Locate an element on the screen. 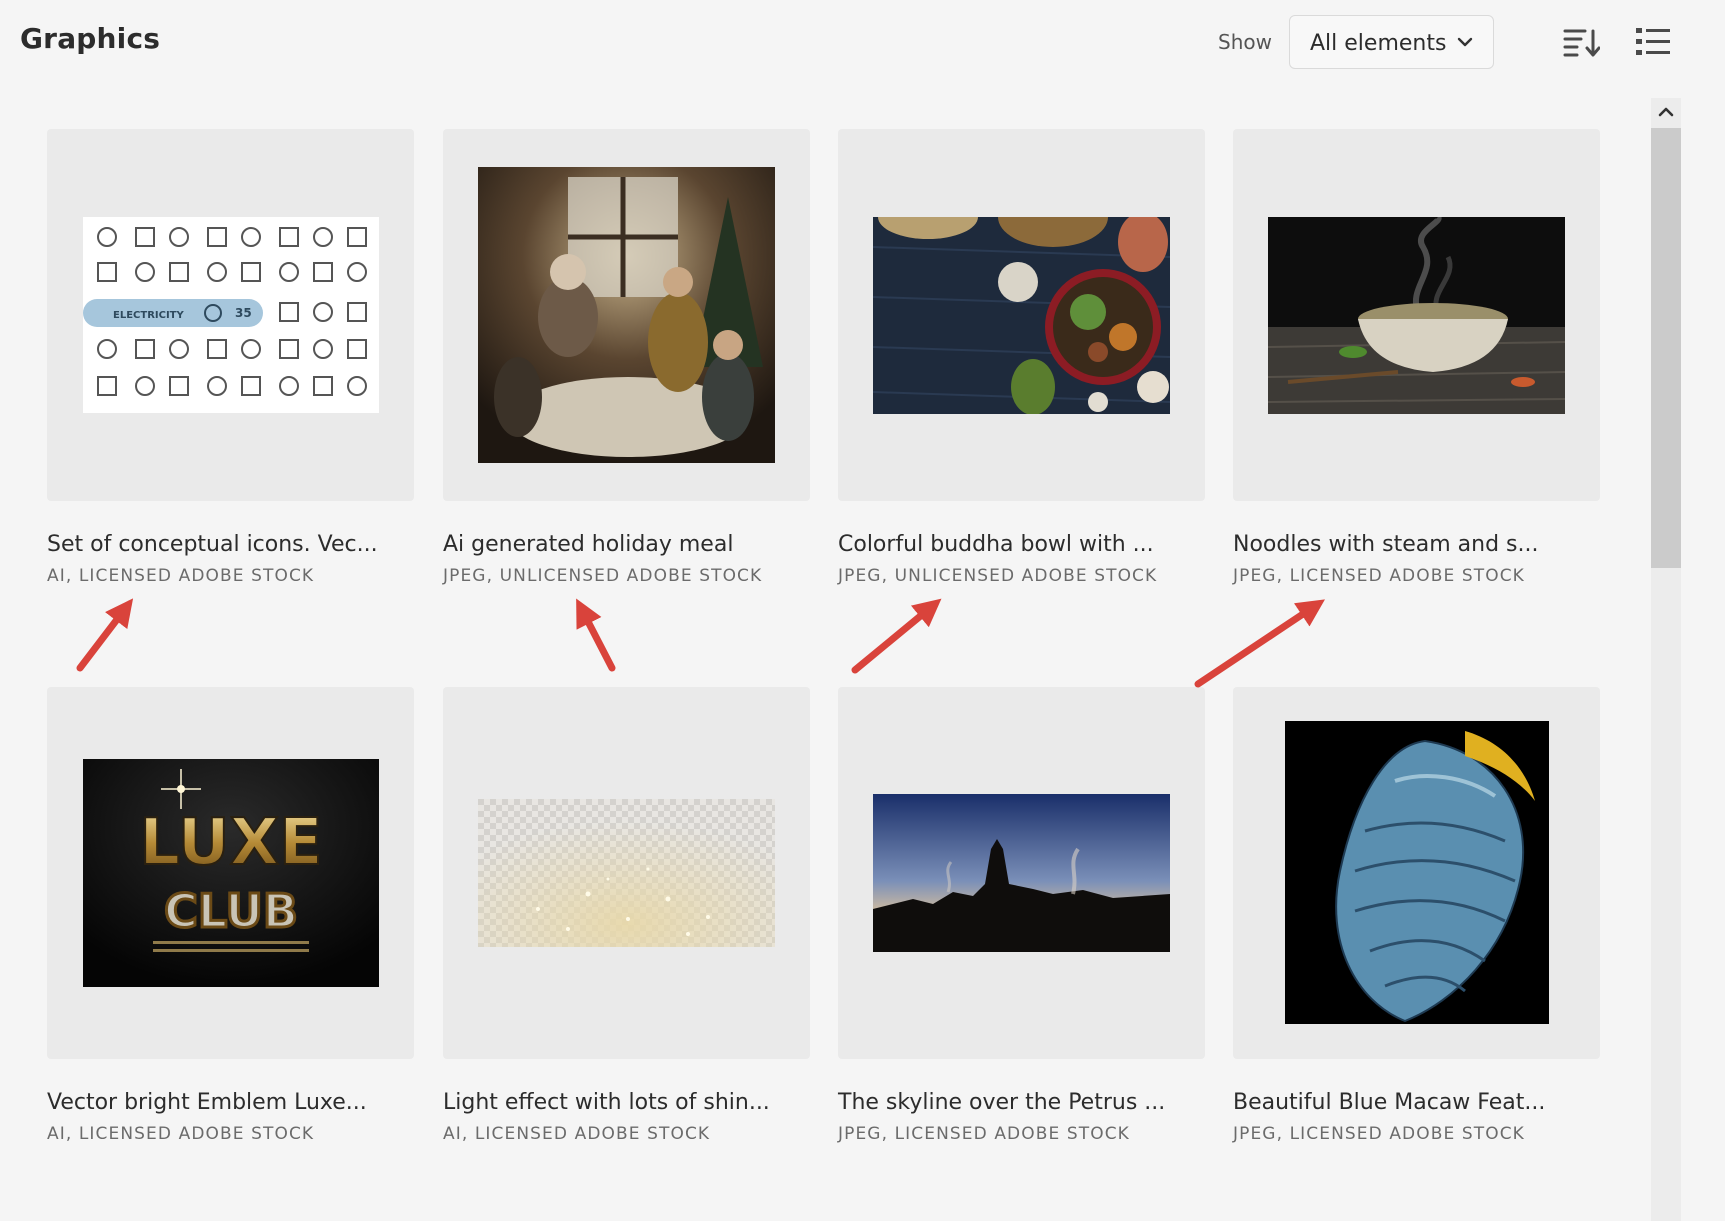 The image size is (1725, 1221). sort-icon is located at coordinates (1581, 42).